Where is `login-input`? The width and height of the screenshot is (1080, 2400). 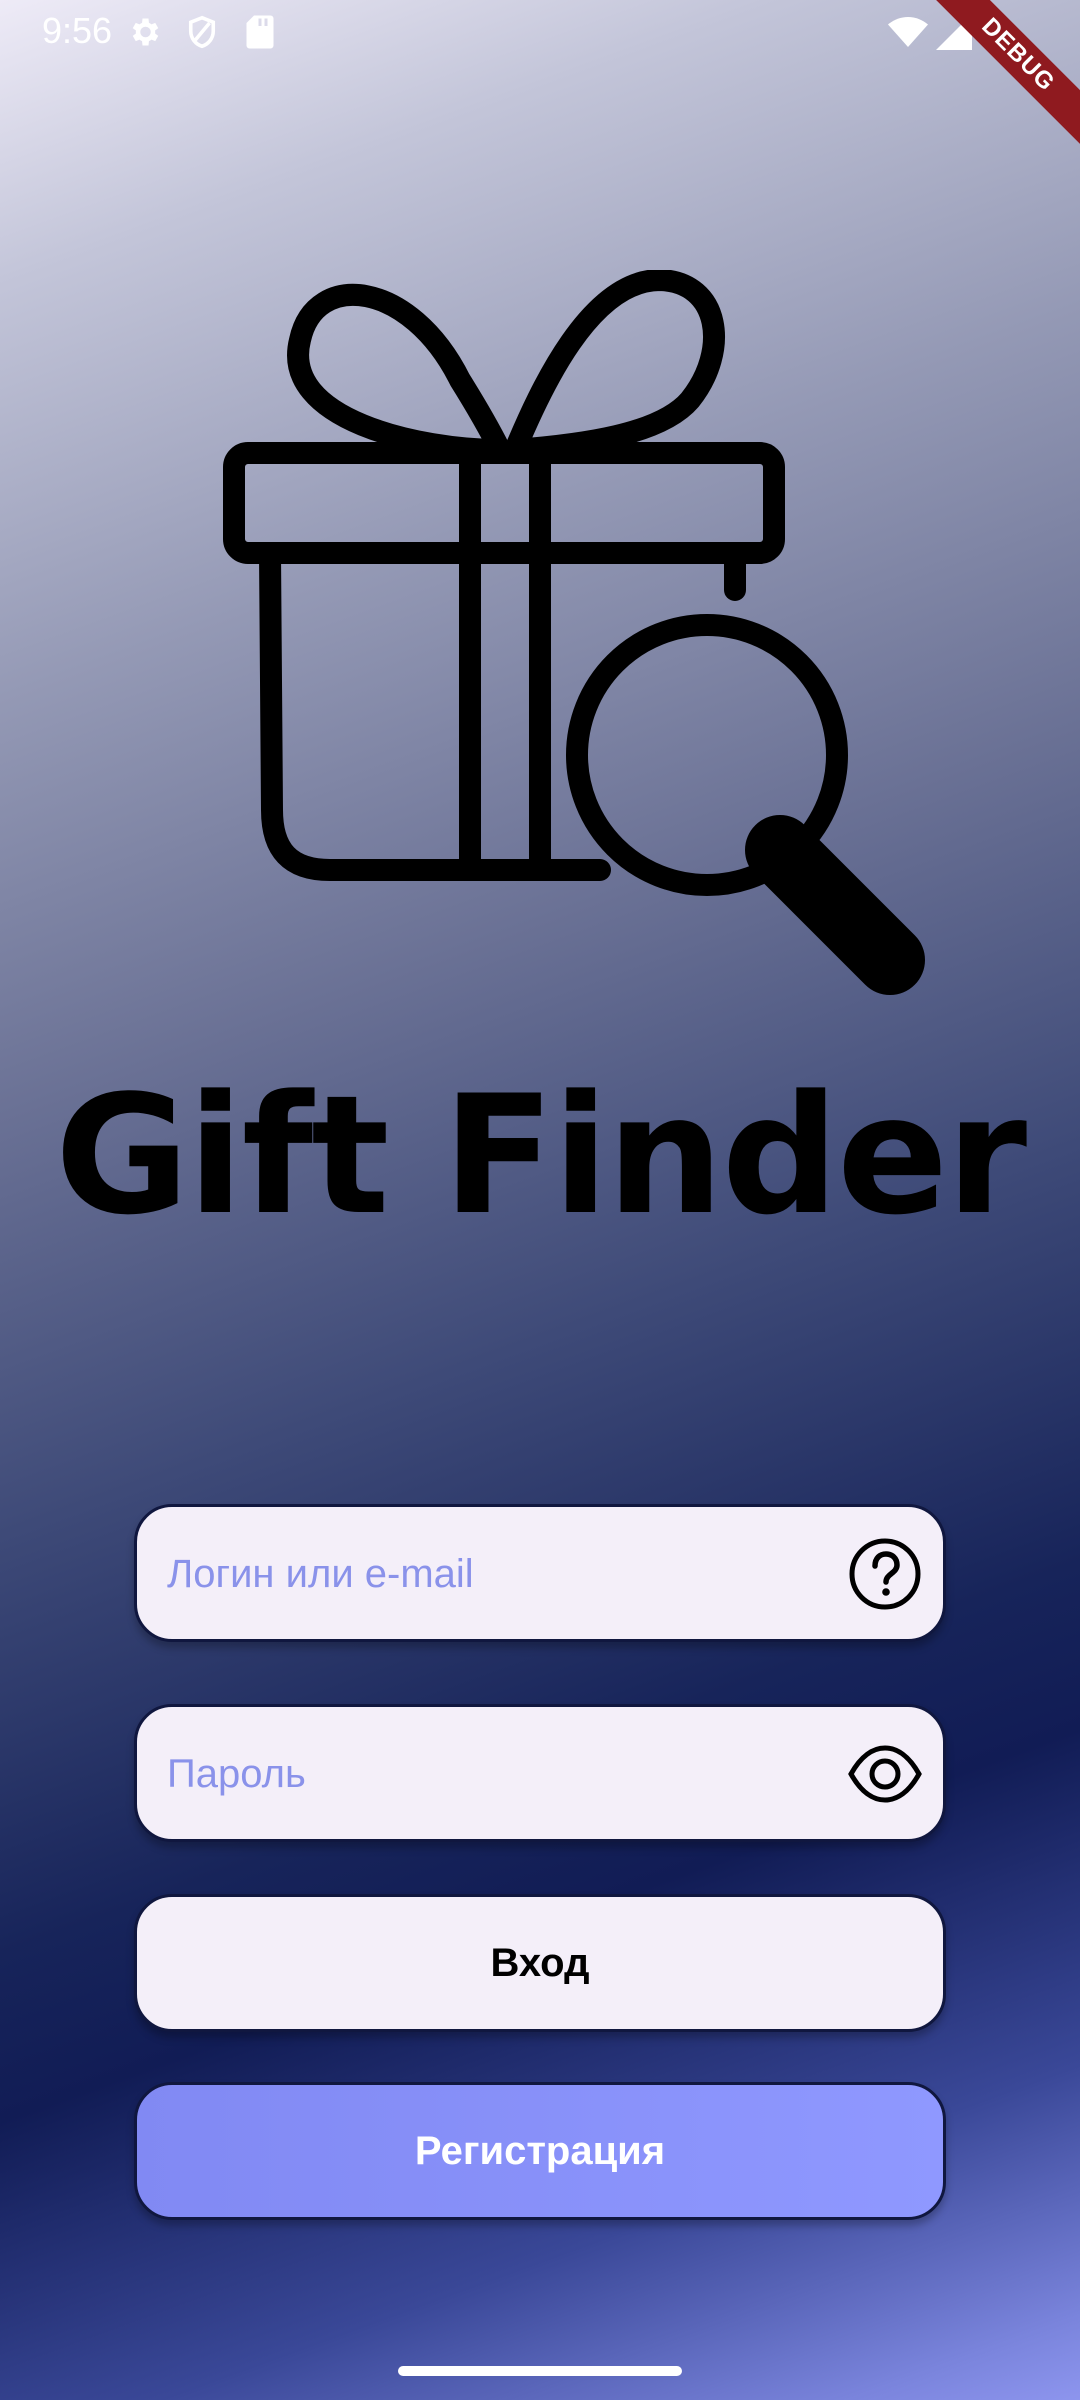 login-input is located at coordinates (487, 1574).